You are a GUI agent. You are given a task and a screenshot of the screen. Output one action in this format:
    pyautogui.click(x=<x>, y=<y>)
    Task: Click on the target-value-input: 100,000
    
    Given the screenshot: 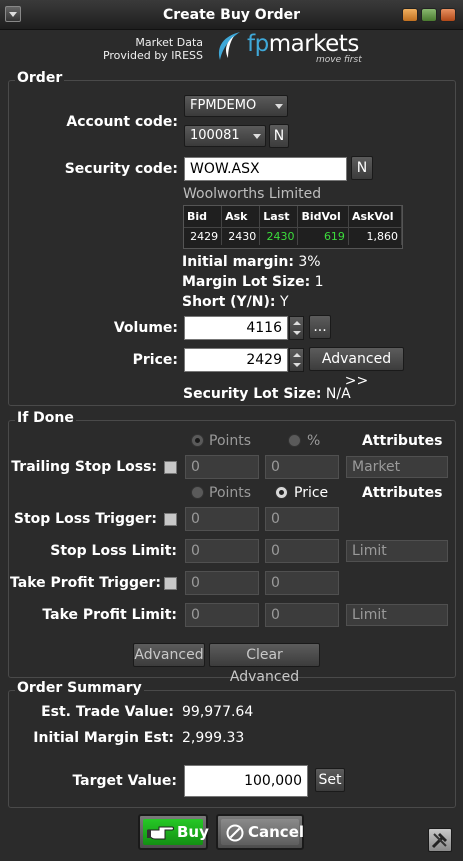 What is the action you would take?
    pyautogui.click(x=246, y=781)
    